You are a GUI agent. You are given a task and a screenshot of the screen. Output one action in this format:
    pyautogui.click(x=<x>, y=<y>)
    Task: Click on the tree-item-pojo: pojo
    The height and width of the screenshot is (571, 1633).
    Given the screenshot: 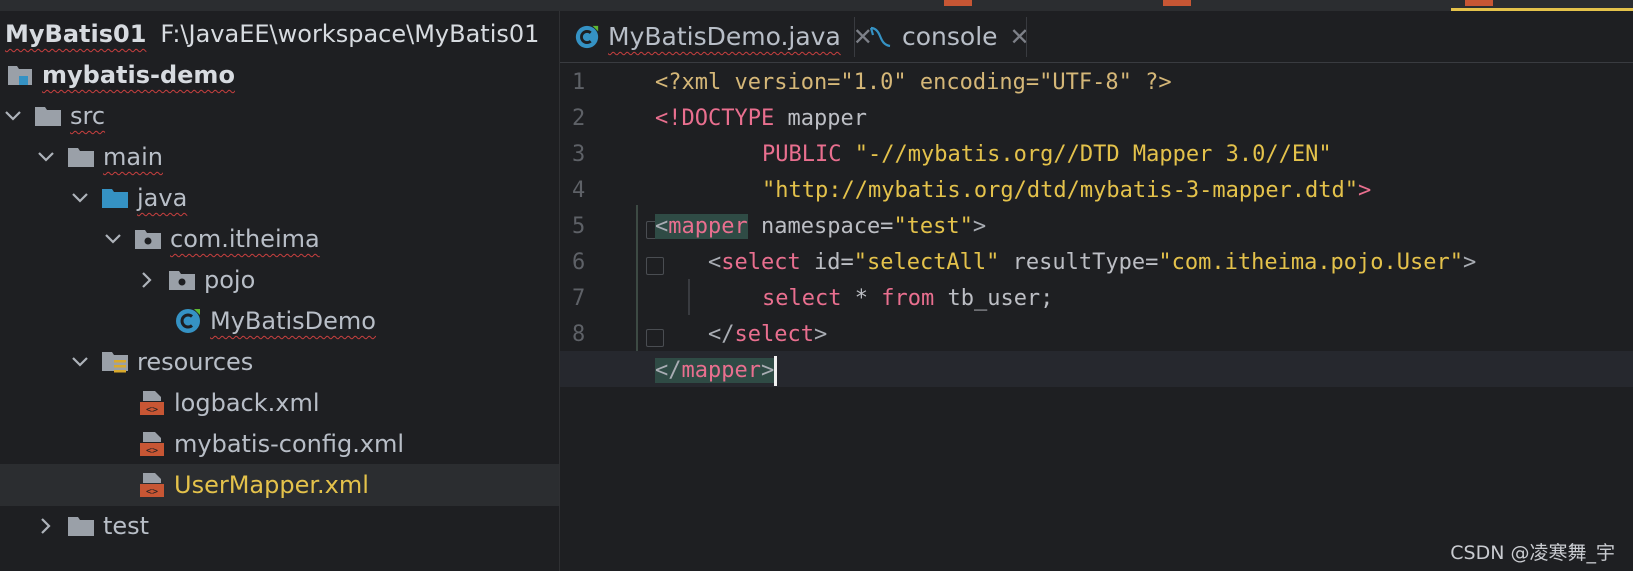 What is the action you would take?
    pyautogui.click(x=279, y=280)
    